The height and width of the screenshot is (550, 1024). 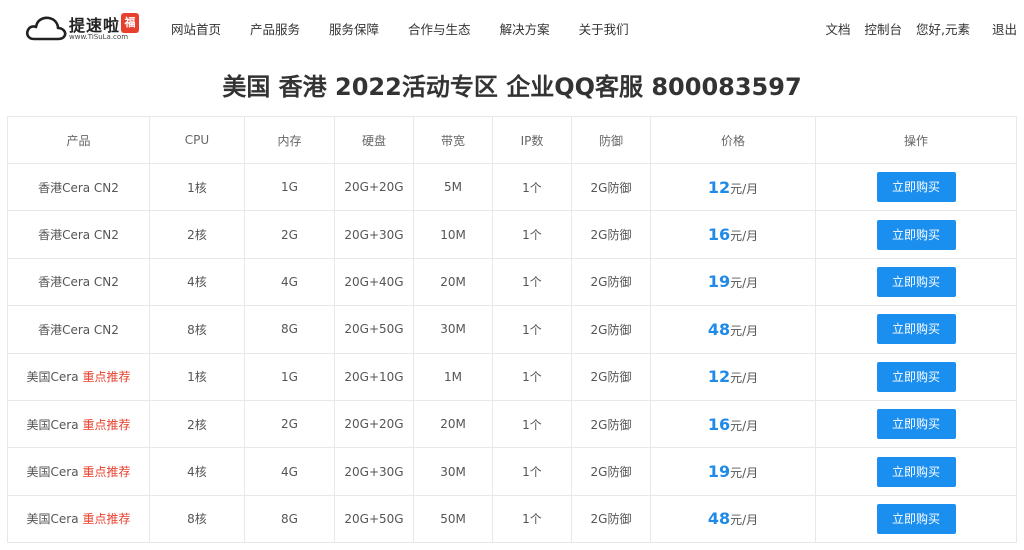 I want to click on cpu-cell: 4核, so click(x=197, y=471).